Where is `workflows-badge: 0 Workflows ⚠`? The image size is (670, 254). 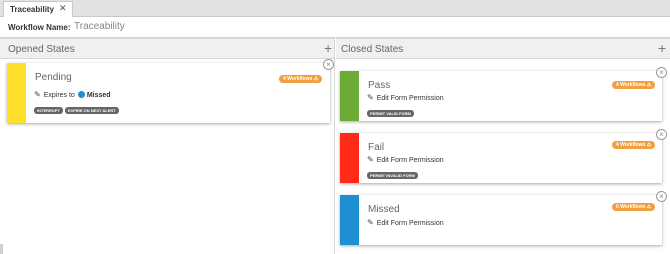 workflows-badge: 0 Workflows ⚠ is located at coordinates (634, 207).